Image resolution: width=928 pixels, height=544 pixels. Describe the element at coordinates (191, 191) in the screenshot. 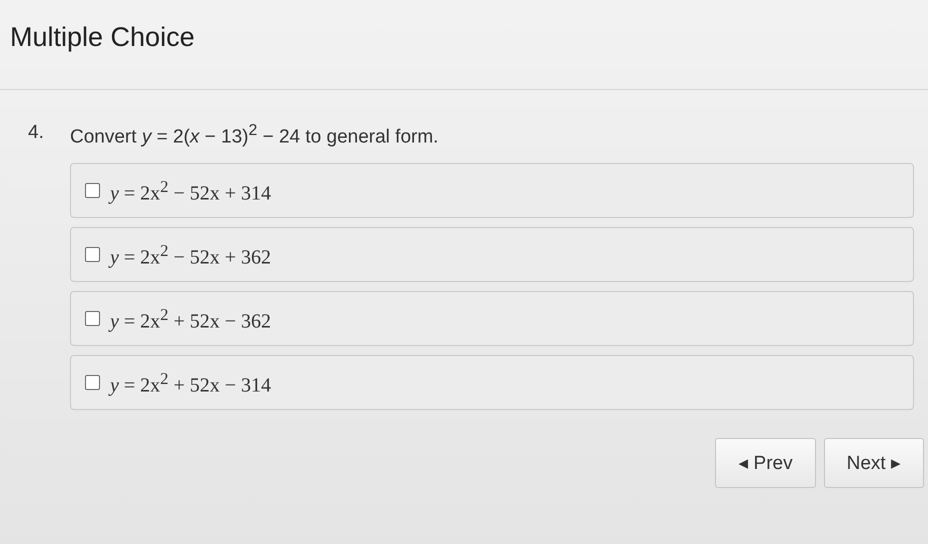

I see `answer-text: y = 2x$^{2}$ − 52x + 314` at that location.